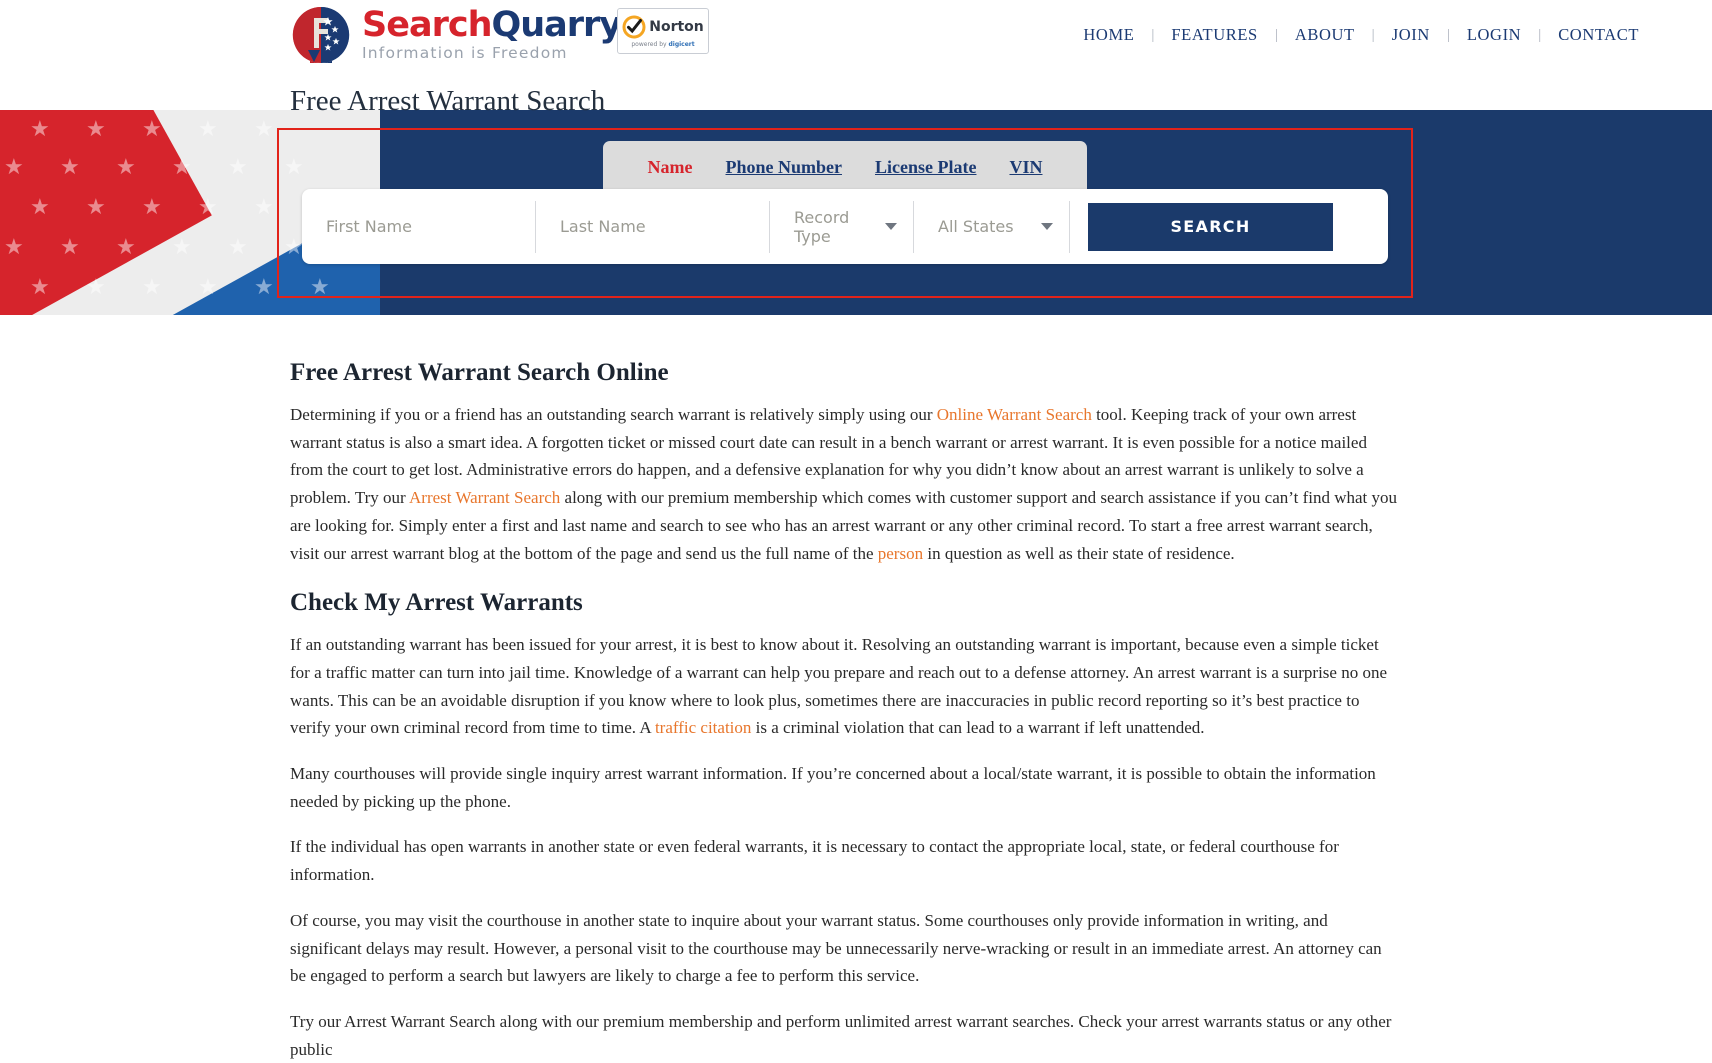 This screenshot has height=1063, width=1712. Describe the element at coordinates (484, 497) in the screenshot. I see `inline-link: Arrest Warrant Search` at that location.